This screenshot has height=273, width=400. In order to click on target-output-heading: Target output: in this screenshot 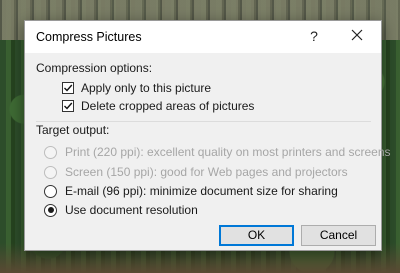, I will do `click(73, 130)`.